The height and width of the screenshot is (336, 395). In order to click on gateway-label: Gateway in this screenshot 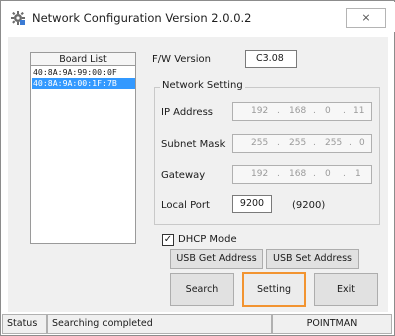, I will do `click(183, 175)`.